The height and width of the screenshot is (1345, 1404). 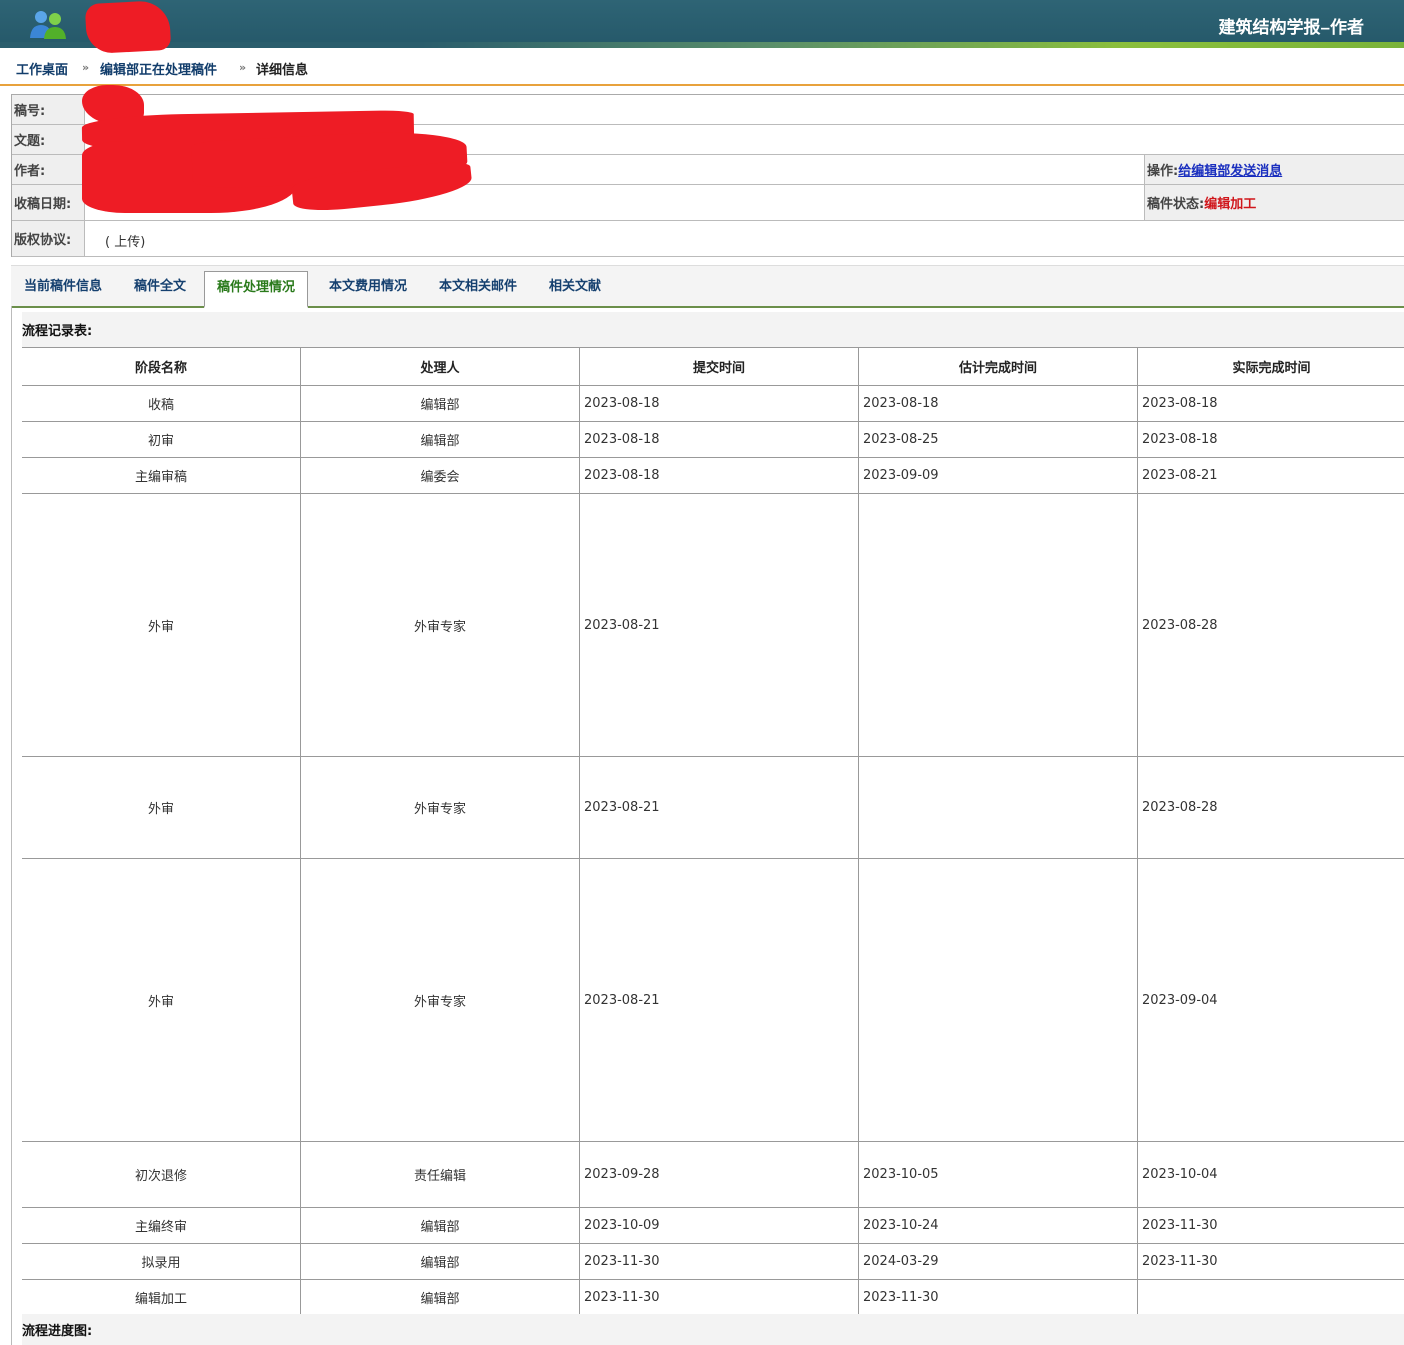 I want to click on actual-cell: 2023-10-04, so click(x=1270, y=1174).